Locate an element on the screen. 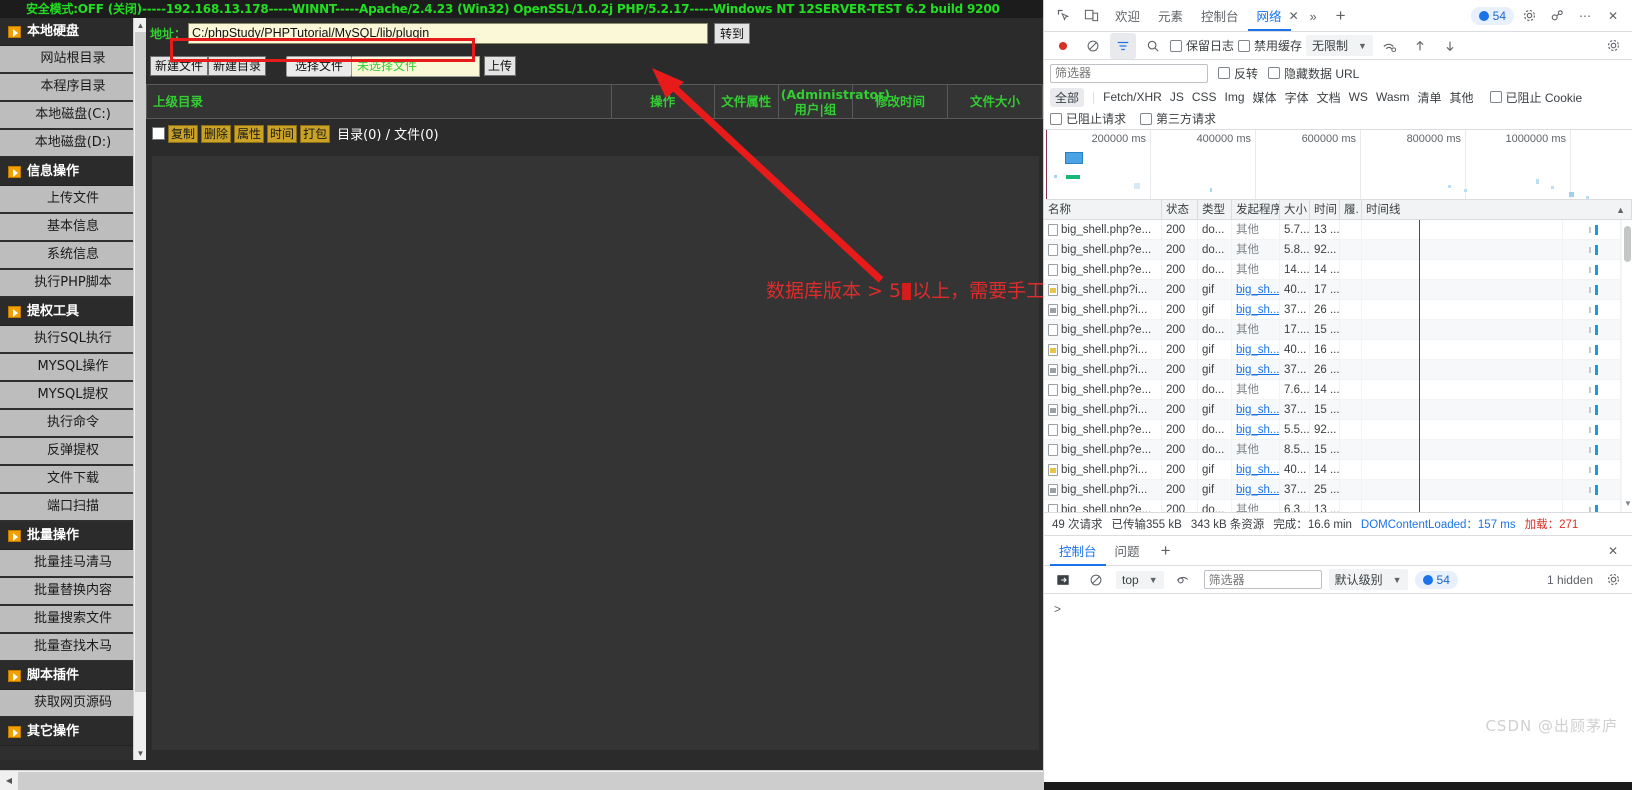 The image size is (1632, 790). console-context-select: top ▼ is located at coordinates (1140, 579).